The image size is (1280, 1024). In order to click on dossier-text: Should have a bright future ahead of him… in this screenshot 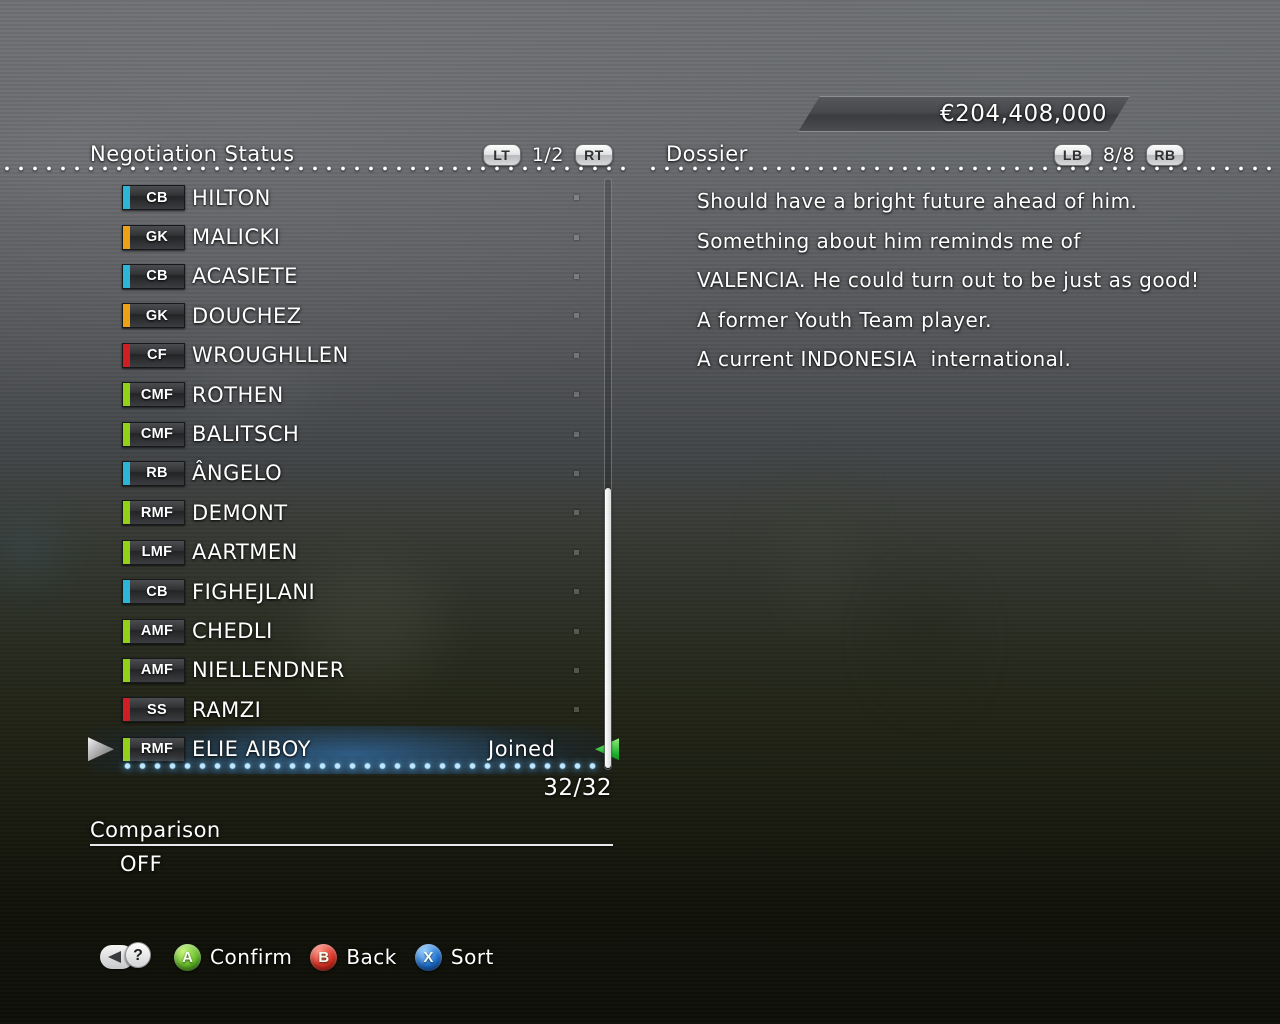, I will do `click(977, 281)`.